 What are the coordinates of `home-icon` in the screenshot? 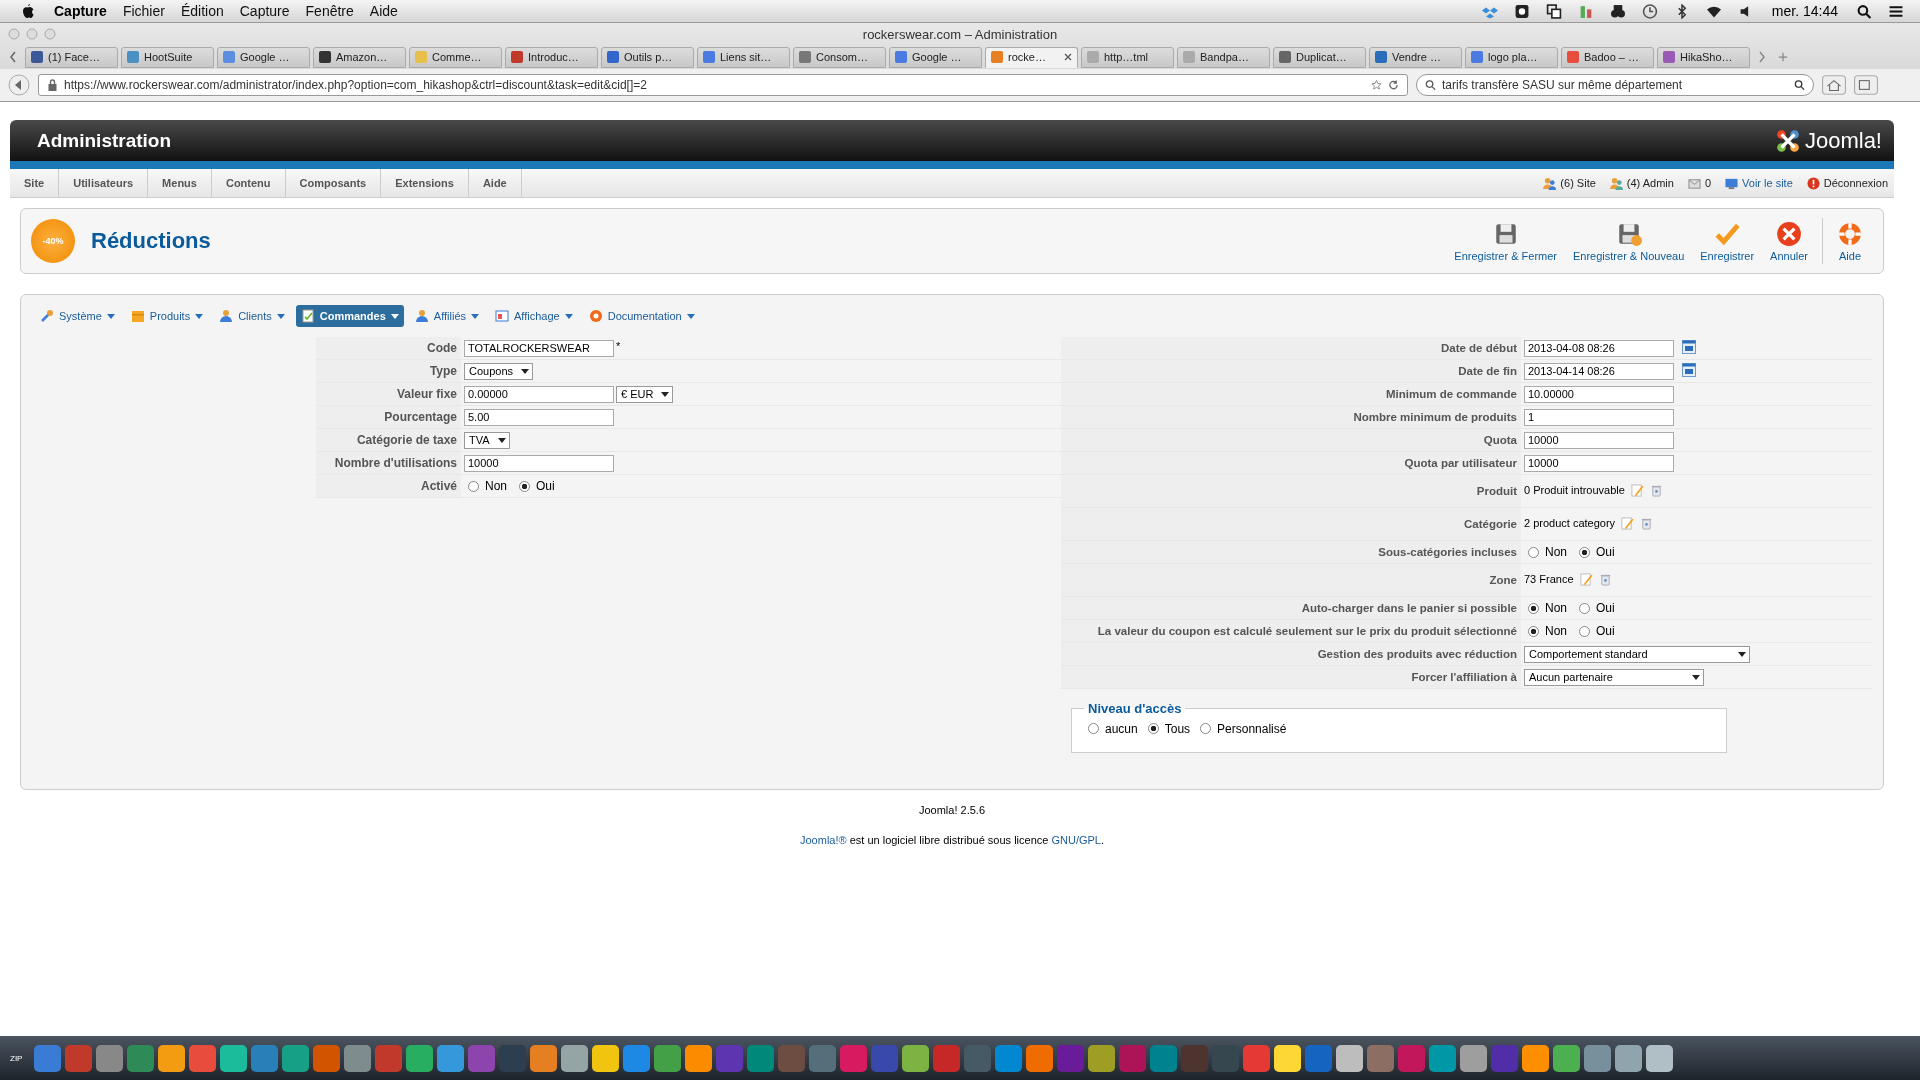 It's located at (1834, 85).